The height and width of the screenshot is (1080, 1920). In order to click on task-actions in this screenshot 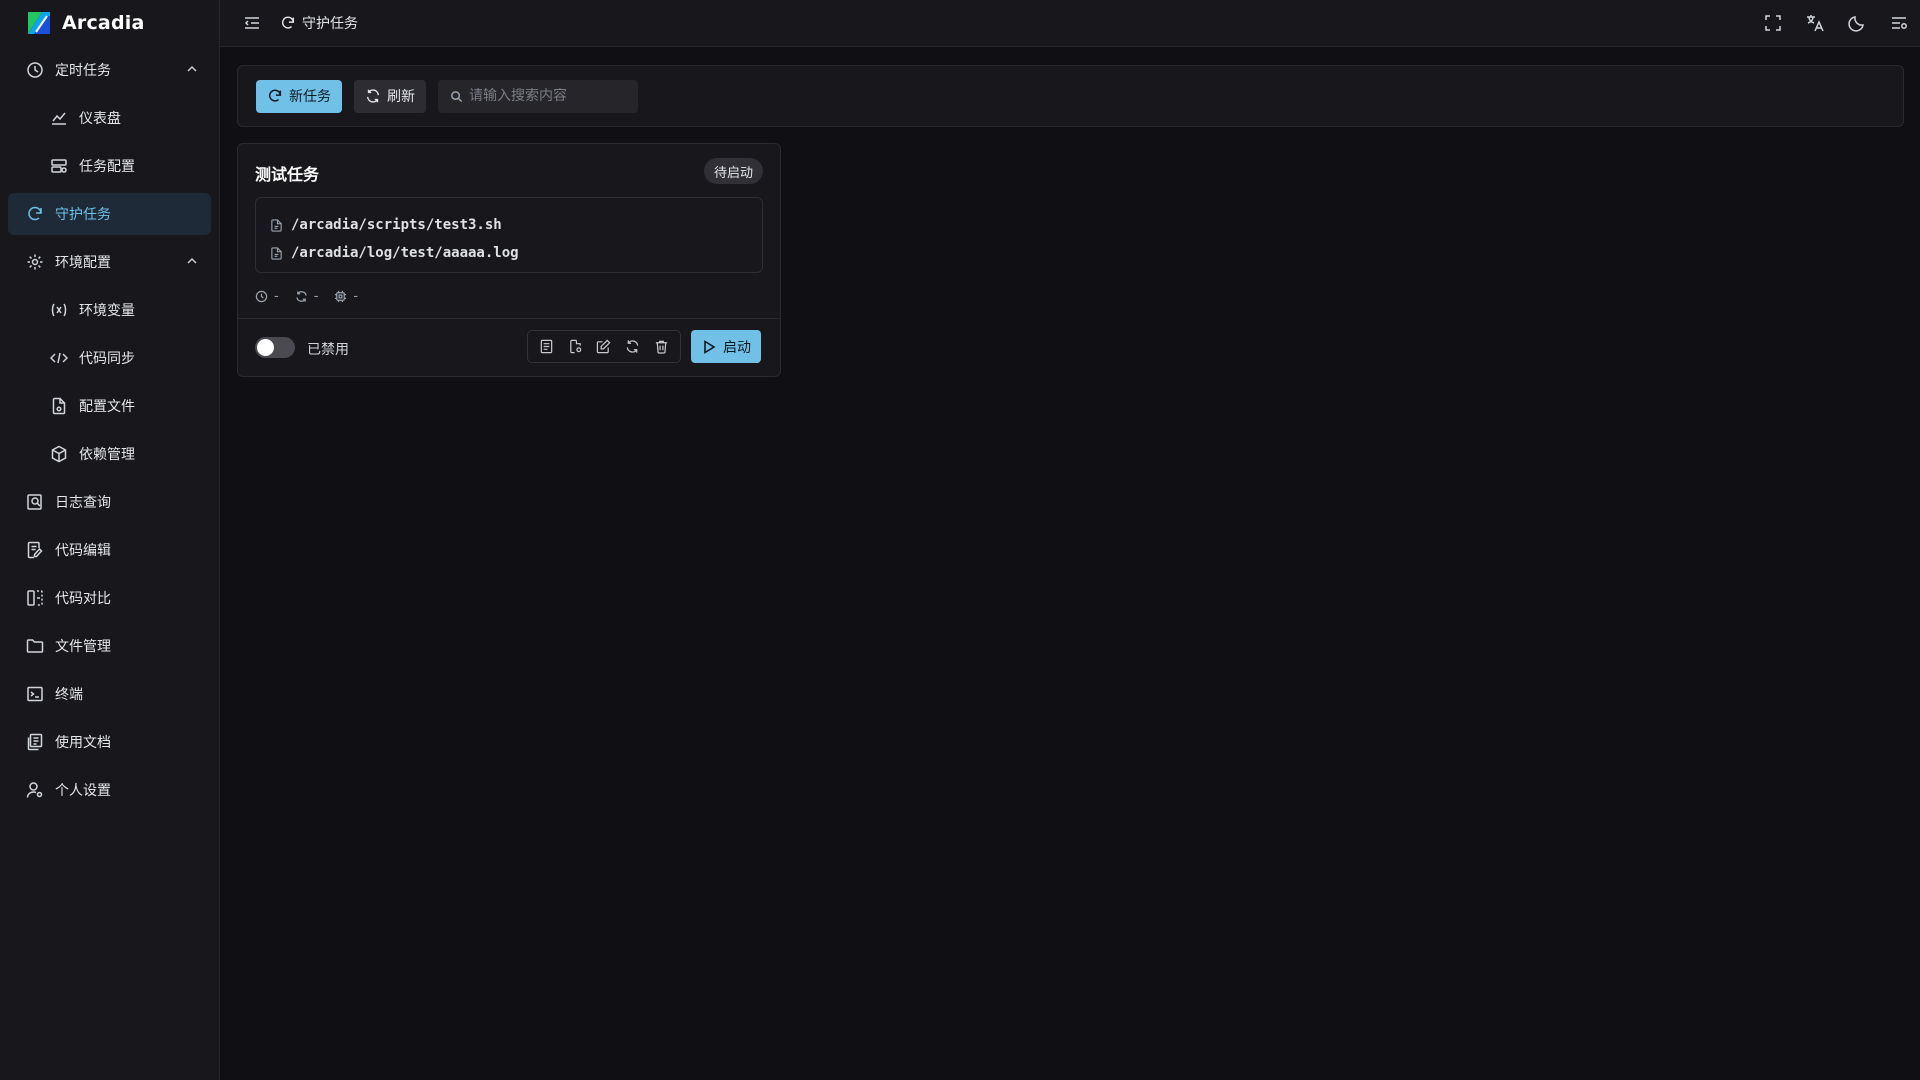, I will do `click(604, 346)`.